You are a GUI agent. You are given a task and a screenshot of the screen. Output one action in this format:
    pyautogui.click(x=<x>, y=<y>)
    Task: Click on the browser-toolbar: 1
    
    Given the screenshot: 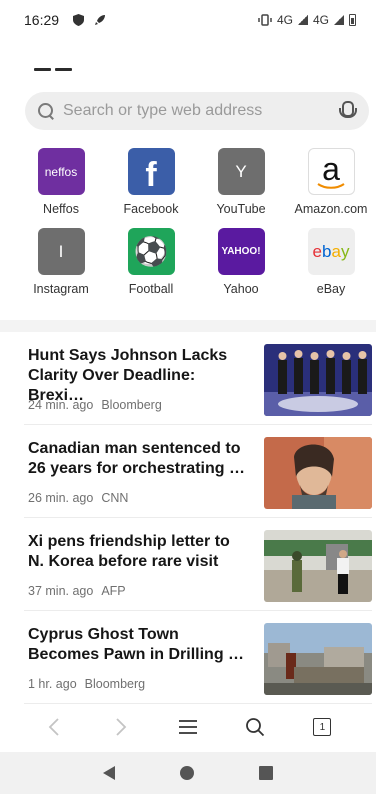 What is the action you would take?
    pyautogui.click(x=188, y=727)
    